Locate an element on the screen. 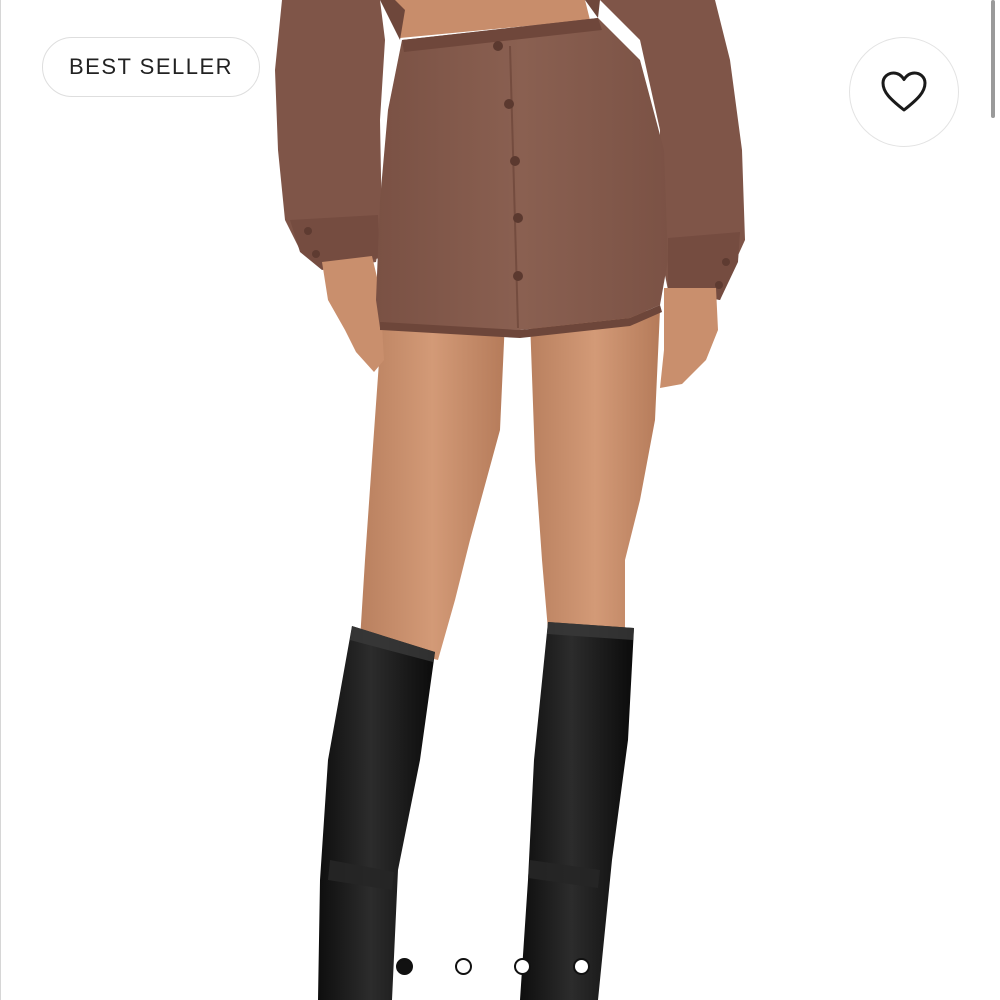  page-edge-divider is located at coordinates (0, 500).